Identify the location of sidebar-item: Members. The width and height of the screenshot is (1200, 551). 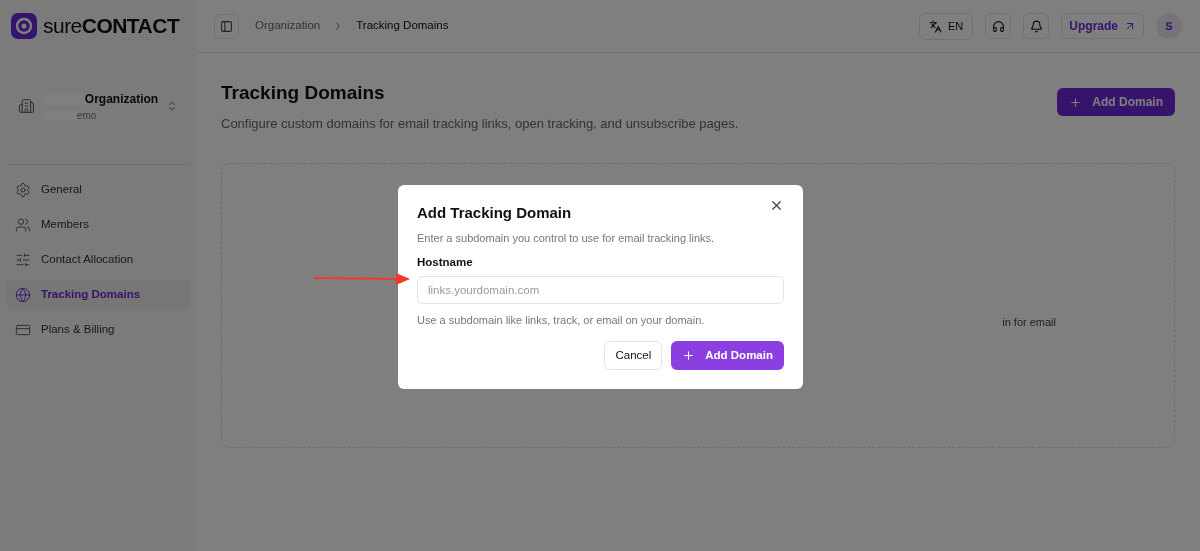
(98, 224).